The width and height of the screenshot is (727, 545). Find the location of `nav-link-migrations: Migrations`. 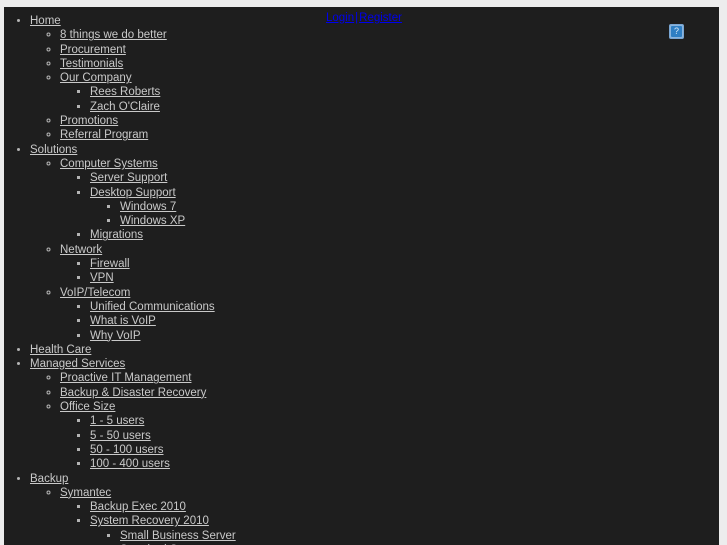

nav-link-migrations: Migrations is located at coordinates (116, 235).